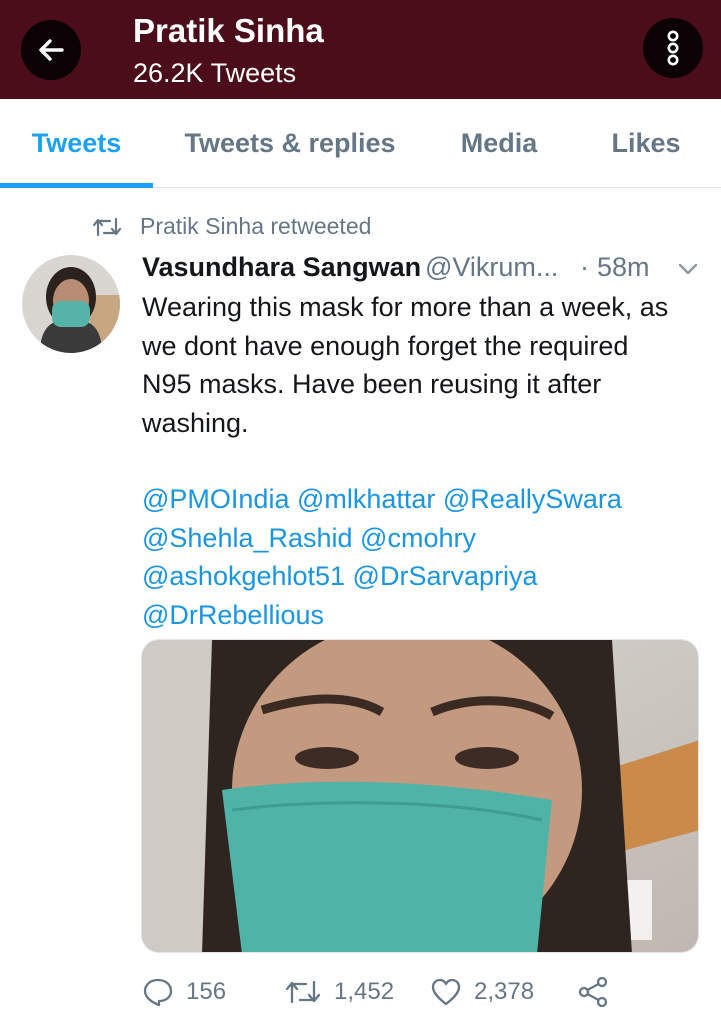  Describe the element at coordinates (195, 422) in the screenshot. I see `tweet-text-line: washing.` at that location.